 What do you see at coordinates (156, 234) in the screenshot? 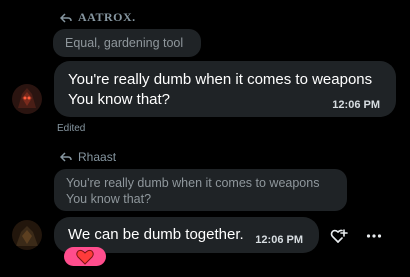
I see `message-text: We can be dumb together.` at bounding box center [156, 234].